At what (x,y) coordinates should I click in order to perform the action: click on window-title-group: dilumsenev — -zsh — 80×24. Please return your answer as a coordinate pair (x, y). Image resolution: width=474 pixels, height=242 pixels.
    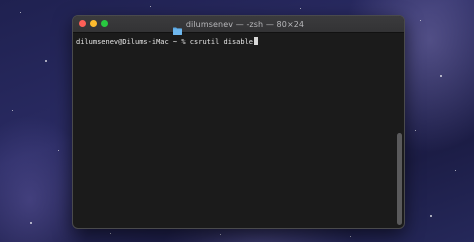
    Looking at the image, I should click on (238, 27).